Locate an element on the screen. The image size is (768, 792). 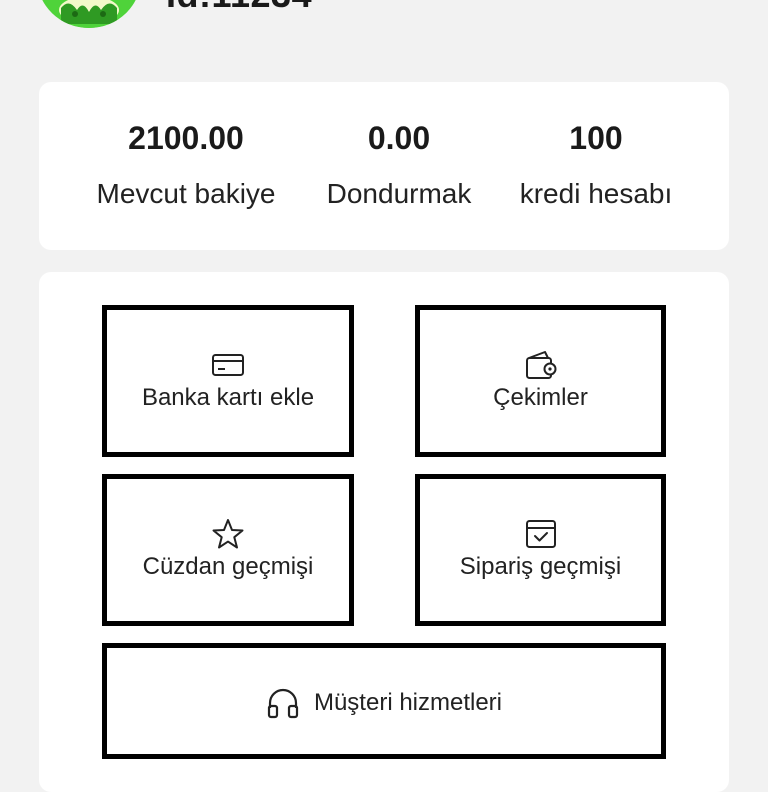
withdrawals-button: Çekimler is located at coordinates (540, 381).